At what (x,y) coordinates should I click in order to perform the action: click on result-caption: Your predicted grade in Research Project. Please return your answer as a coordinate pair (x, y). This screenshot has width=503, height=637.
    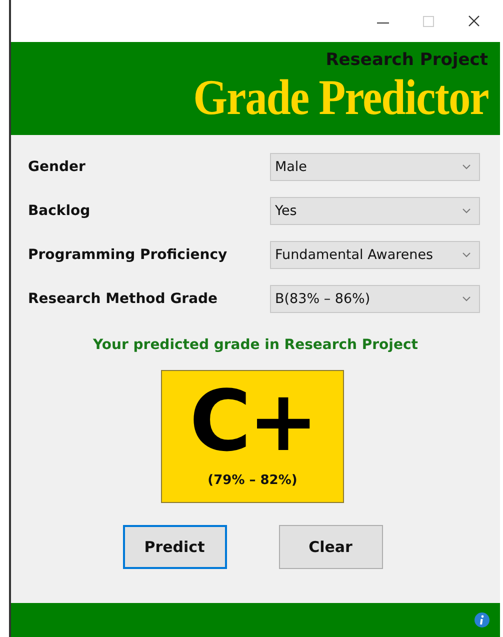
    Looking at the image, I should click on (255, 345).